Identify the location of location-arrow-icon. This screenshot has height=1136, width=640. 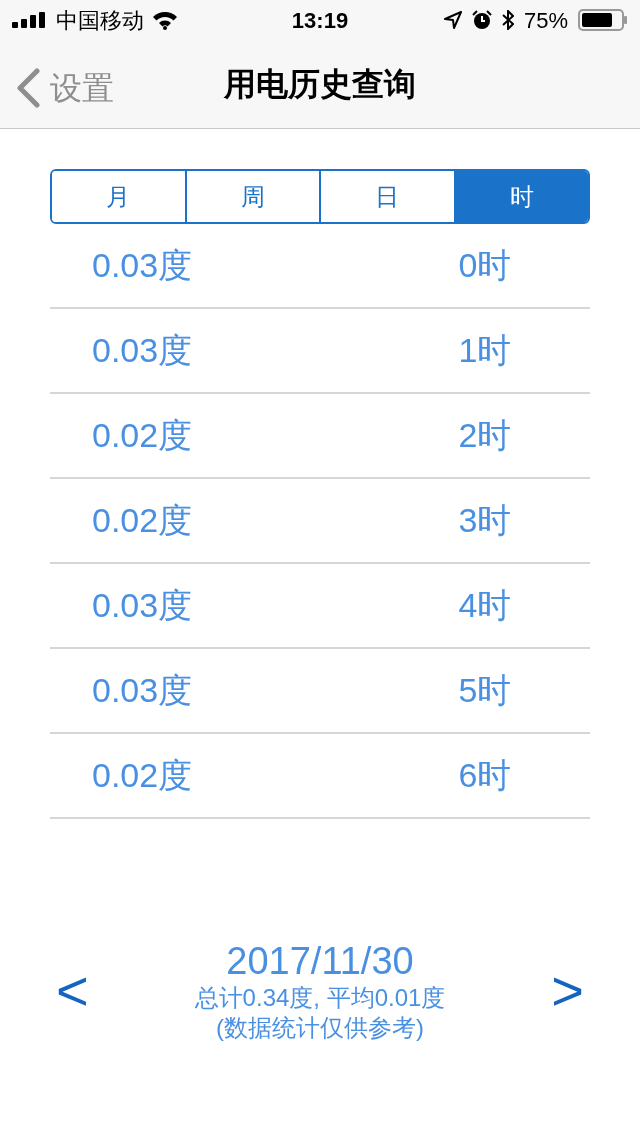
(452, 20).